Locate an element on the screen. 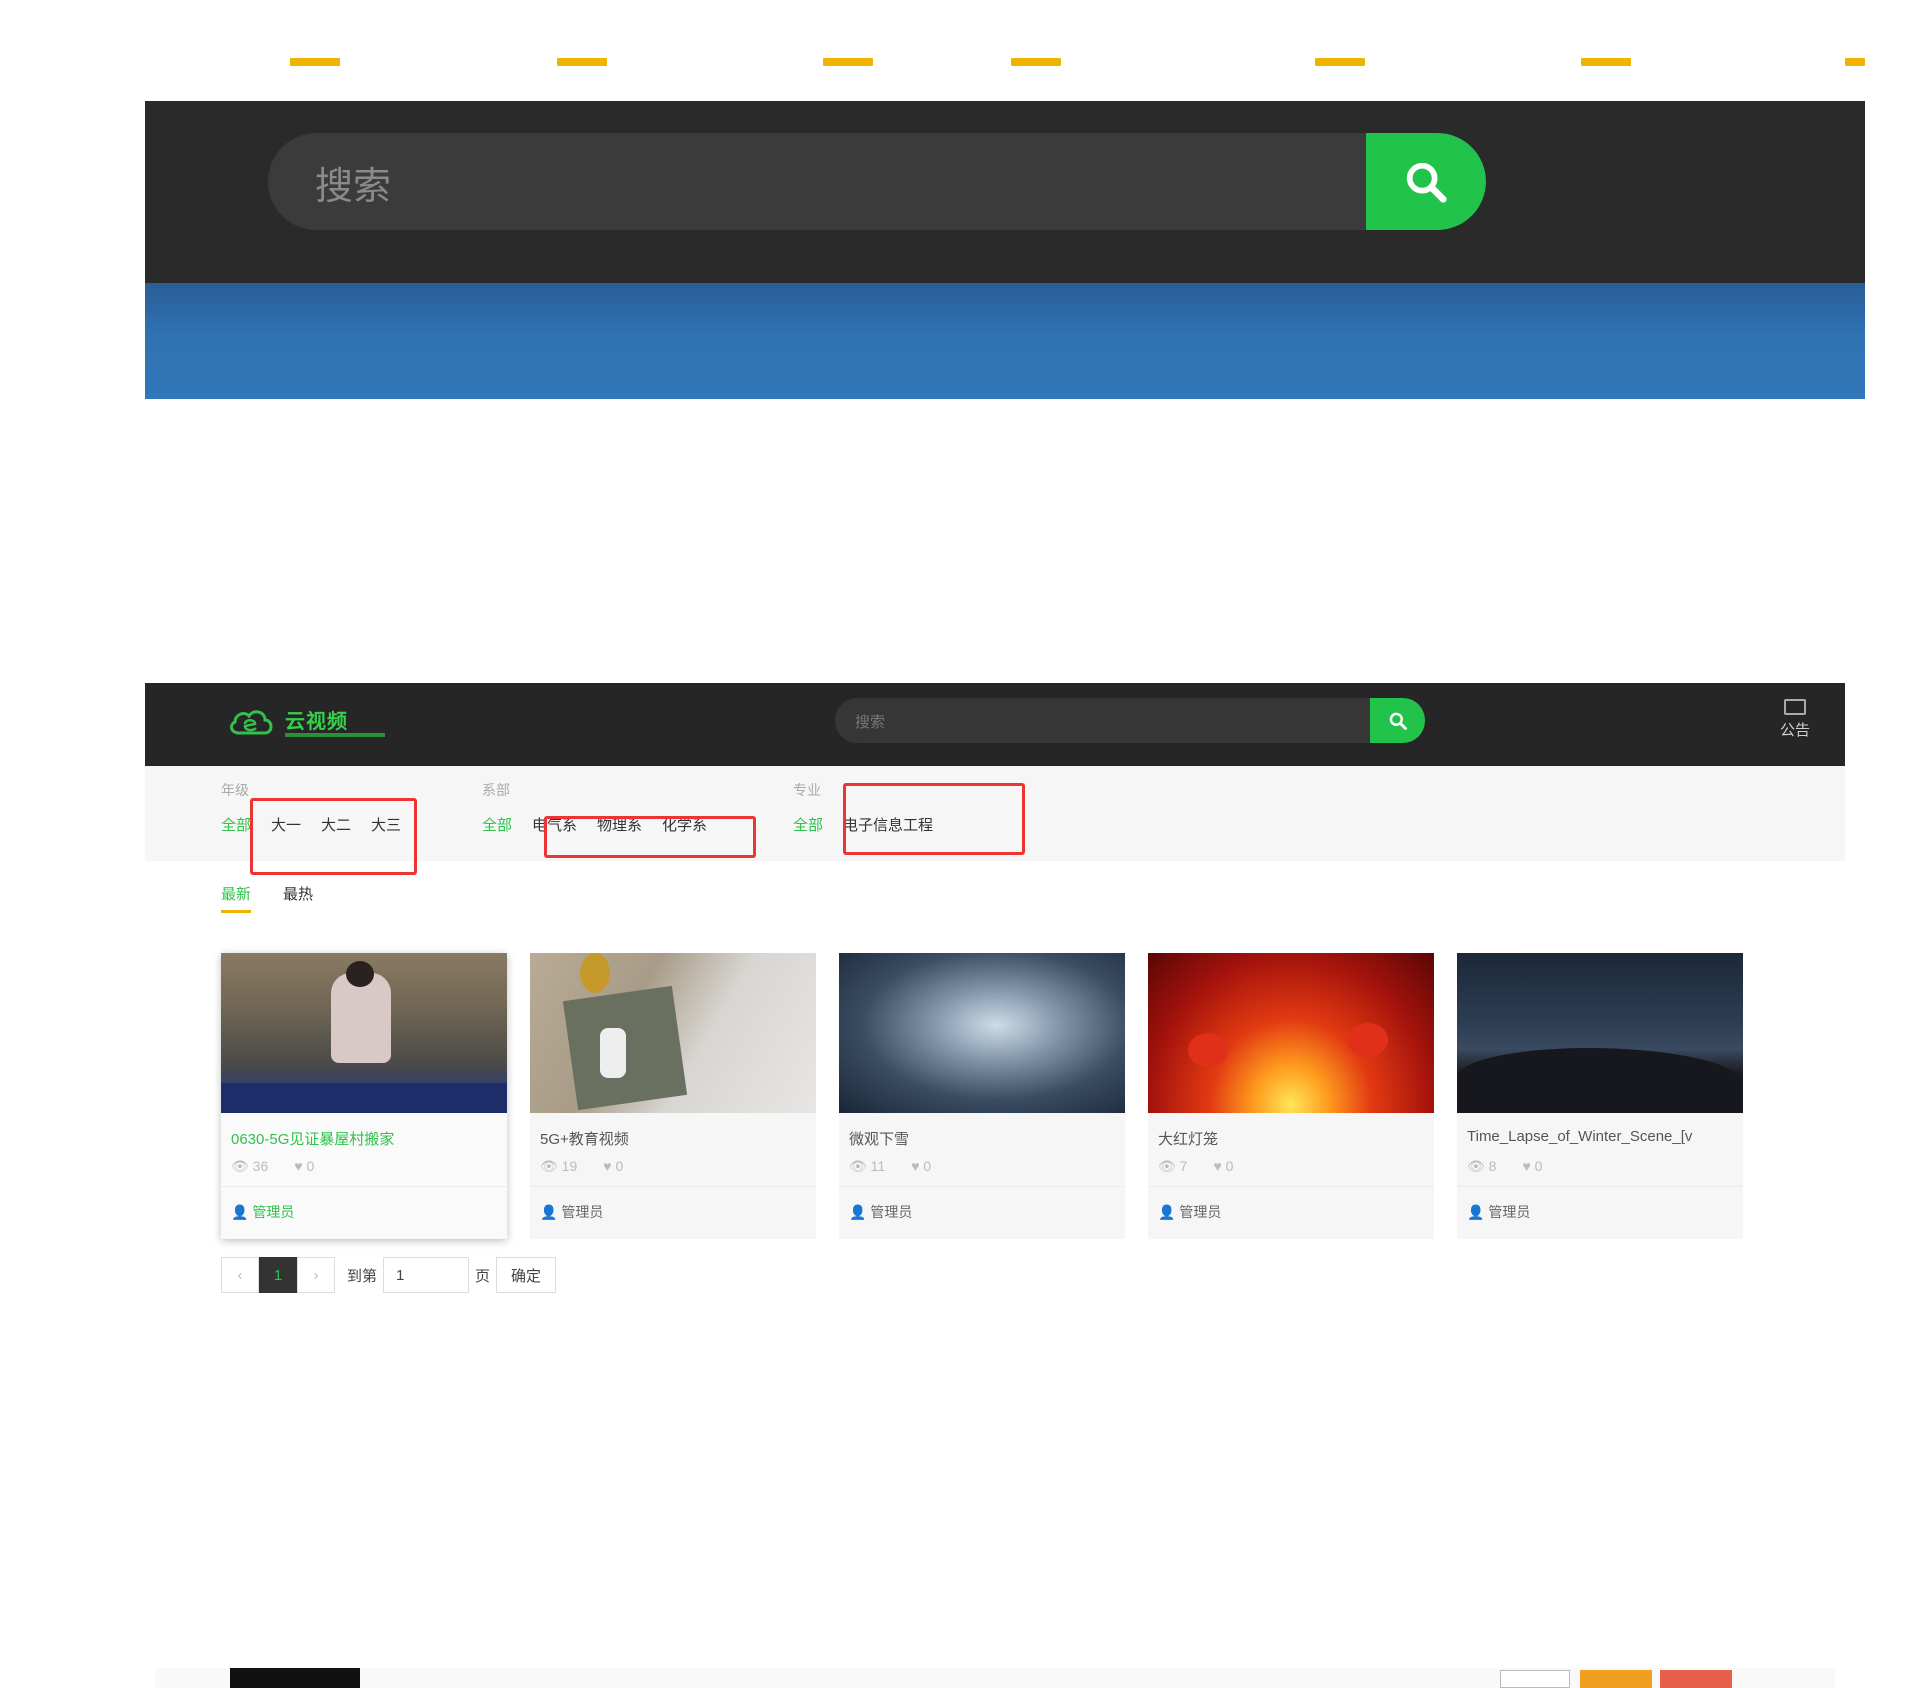  search-button is located at coordinates (1397, 720).